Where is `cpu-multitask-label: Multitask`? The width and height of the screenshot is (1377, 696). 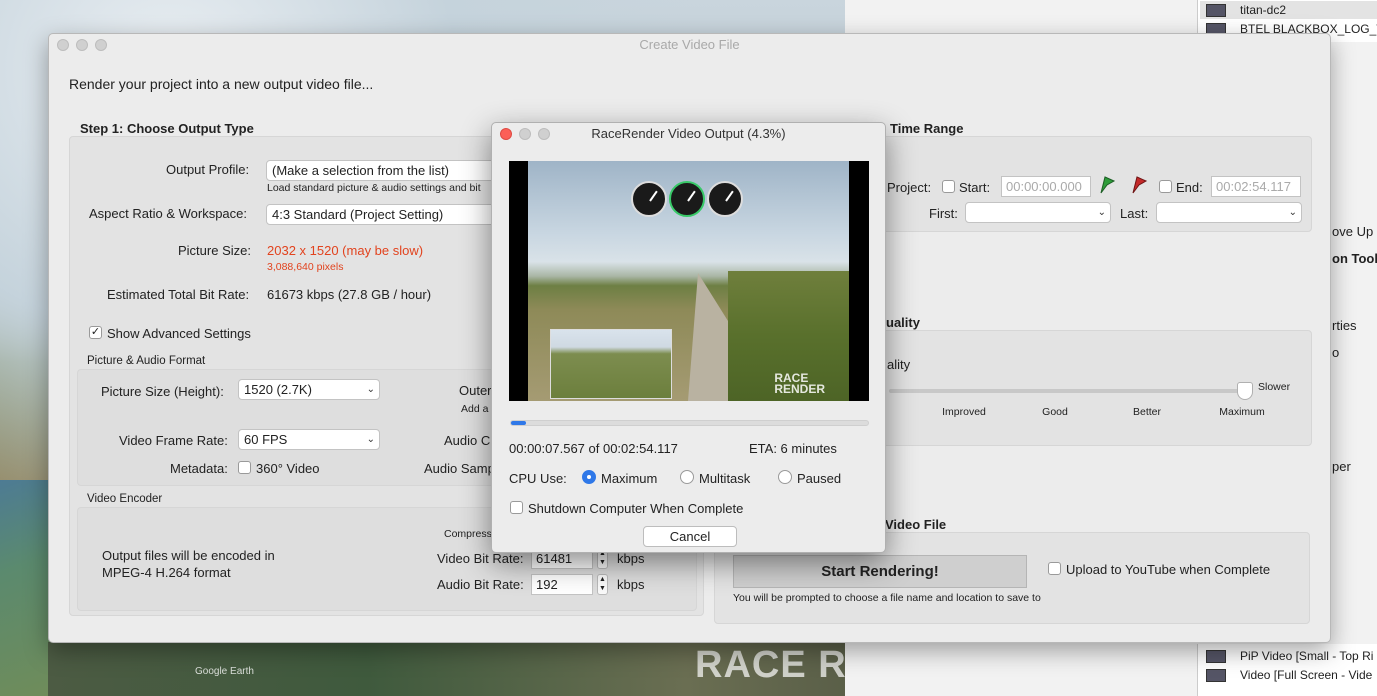 cpu-multitask-label: Multitask is located at coordinates (725, 478).